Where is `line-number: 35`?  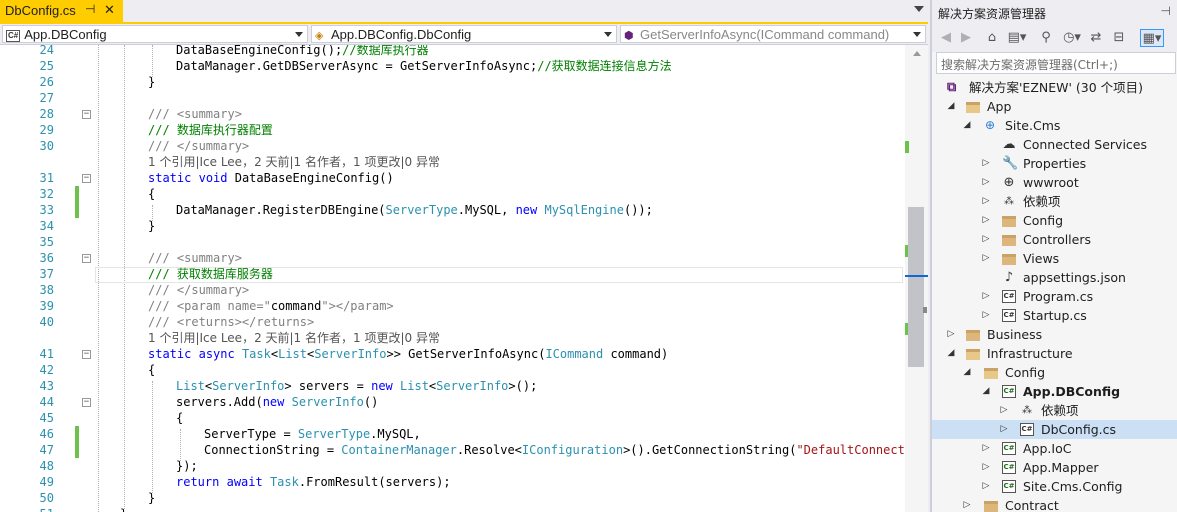
line-number: 35 is located at coordinates (46, 242).